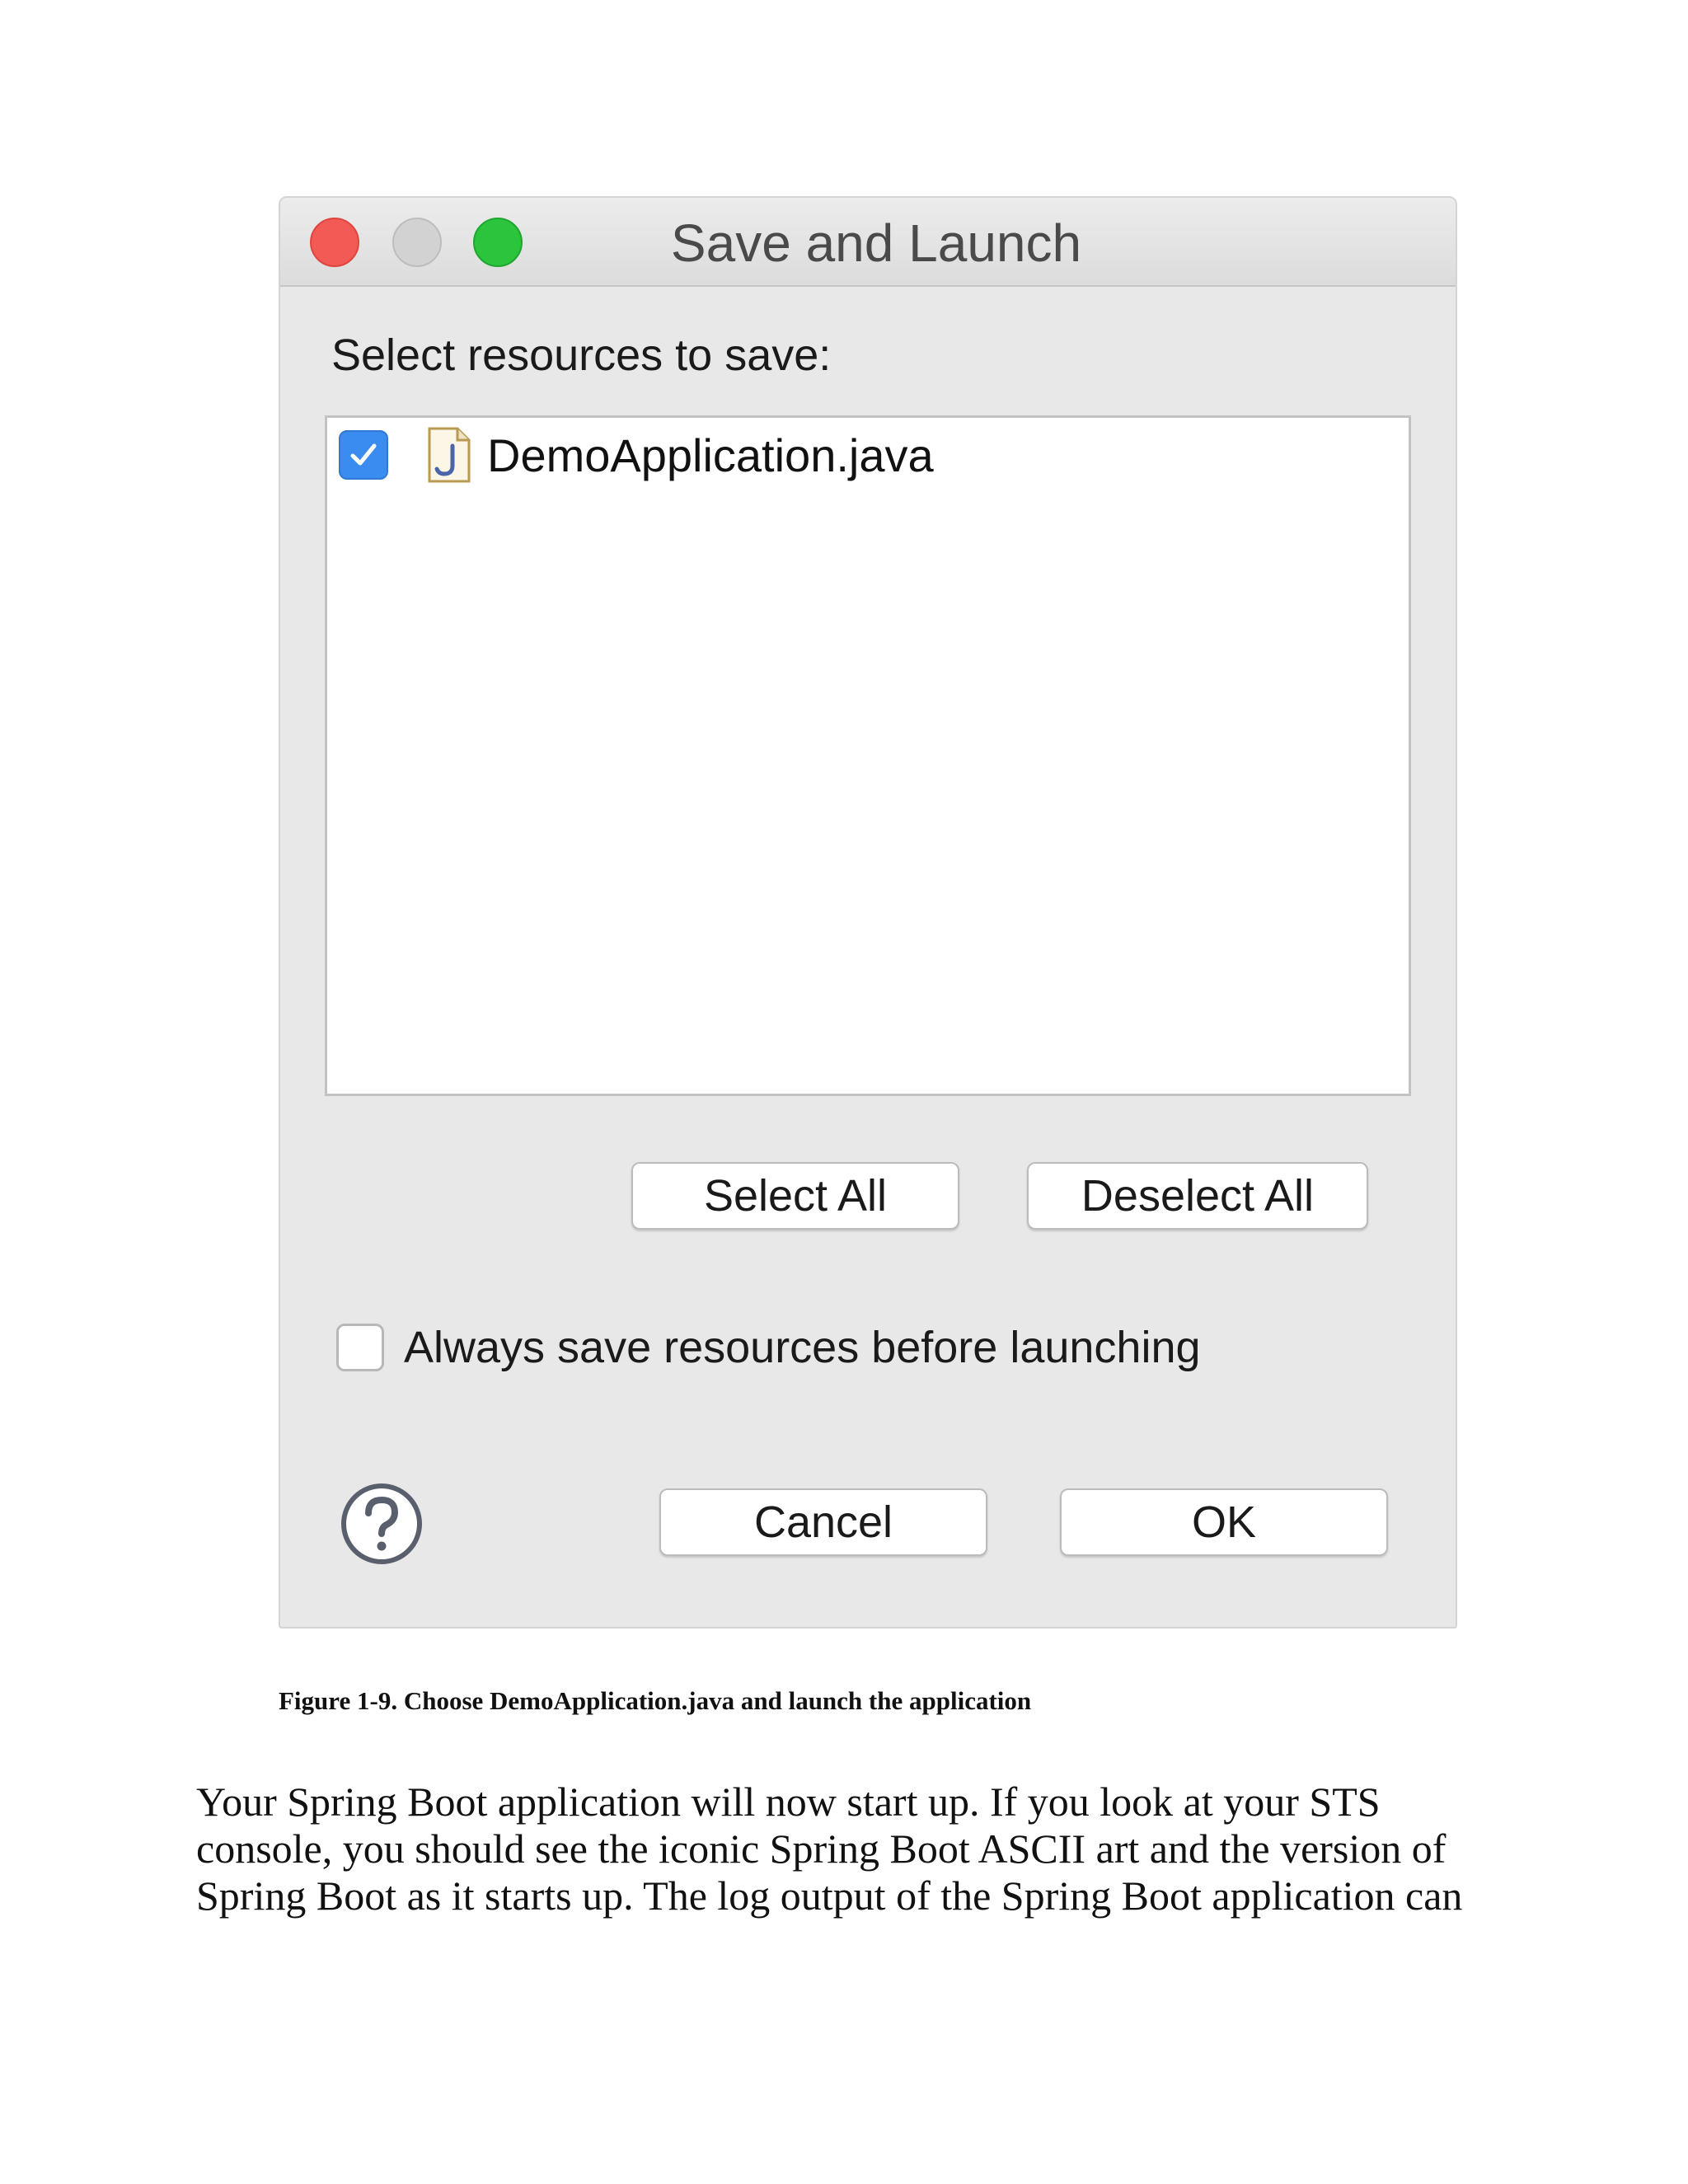 The width and height of the screenshot is (1688, 2184). Describe the element at coordinates (823, 1522) in the screenshot. I see `cancel-button: Cancel` at that location.